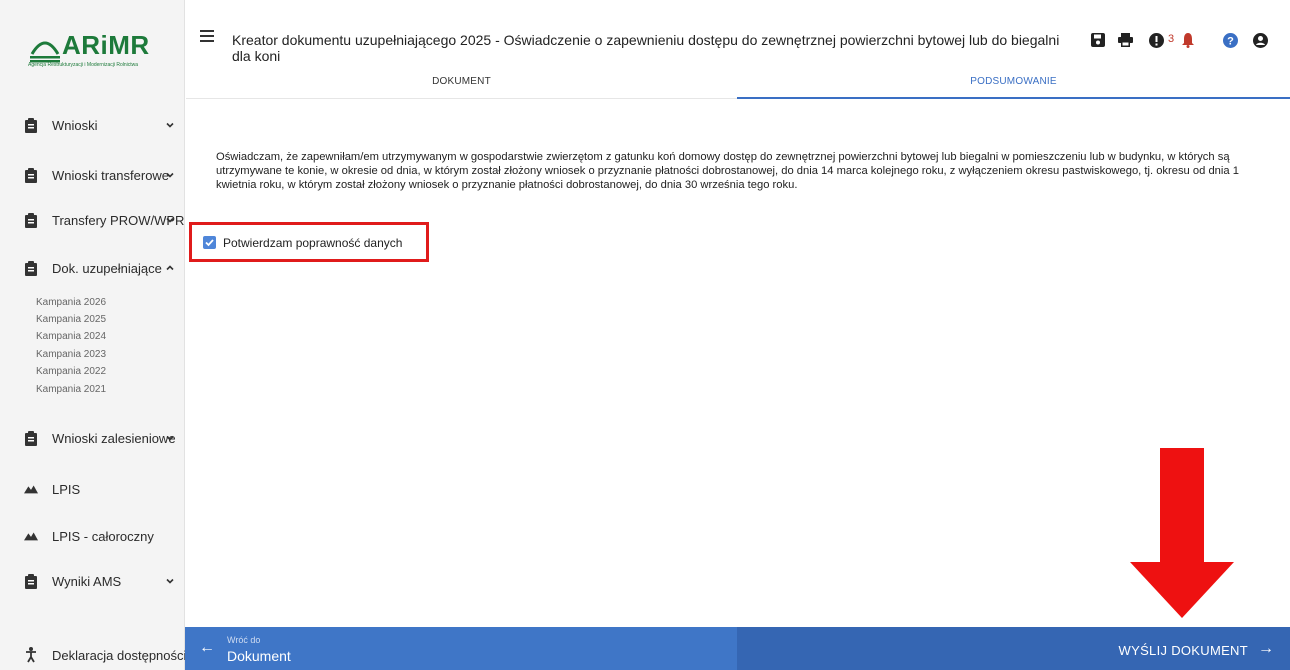 The image size is (1290, 670). Describe the element at coordinates (1098, 40) in the screenshot. I see `save-icon` at that location.